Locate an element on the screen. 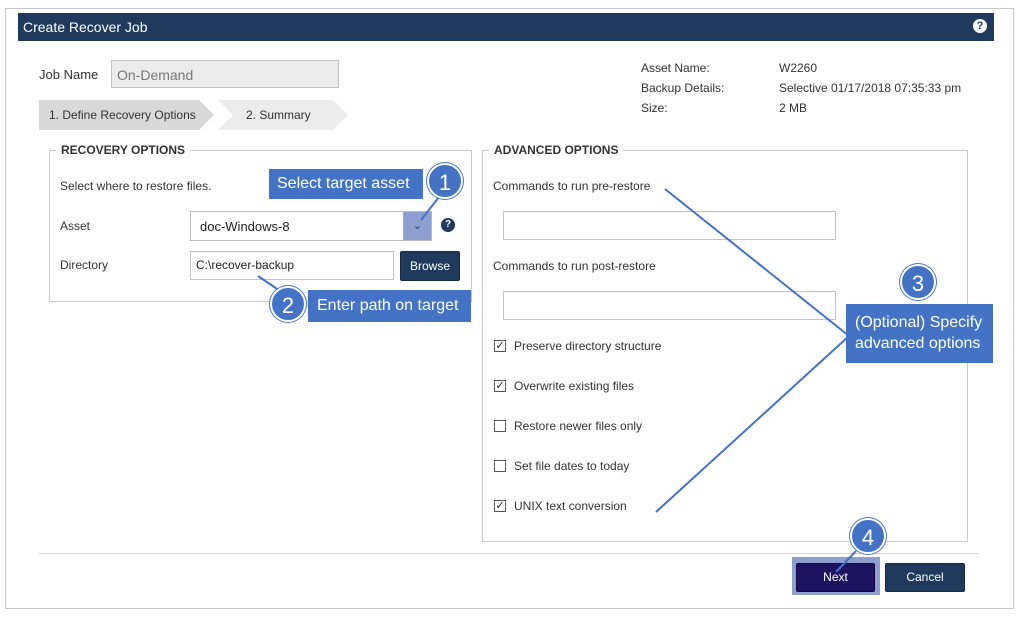 Image resolution: width=1034 pixels, height=628 pixels. callout-number-4: 4 is located at coordinates (868, 536).